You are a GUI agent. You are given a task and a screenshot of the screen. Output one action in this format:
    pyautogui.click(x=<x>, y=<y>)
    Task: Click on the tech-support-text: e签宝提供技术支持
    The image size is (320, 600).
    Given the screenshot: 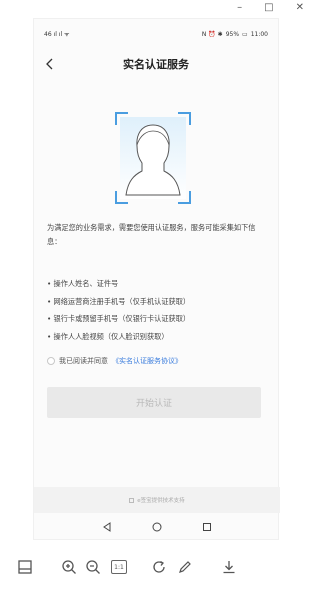 What is the action you would take?
    pyautogui.click(x=161, y=501)
    